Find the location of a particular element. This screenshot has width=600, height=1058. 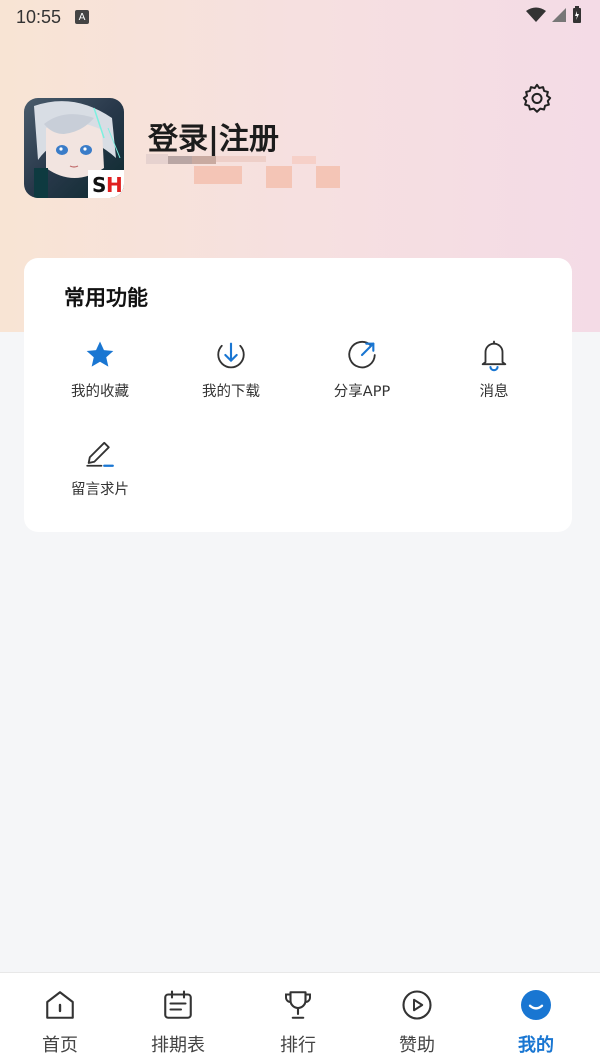

calendar-icon is located at coordinates (178, 1004).